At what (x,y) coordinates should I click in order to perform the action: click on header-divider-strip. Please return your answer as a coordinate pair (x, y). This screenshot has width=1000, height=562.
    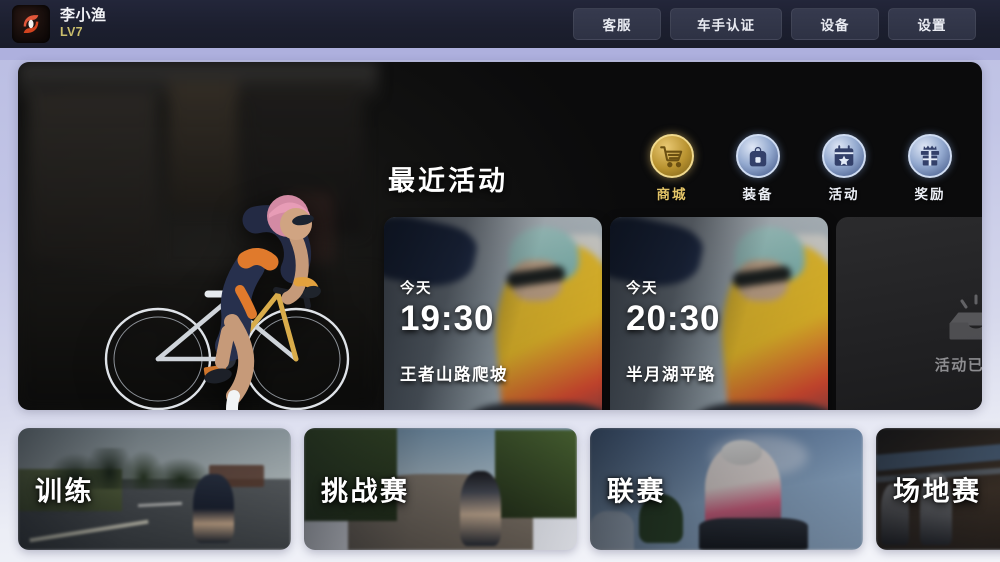
    Looking at the image, I should click on (500, 54).